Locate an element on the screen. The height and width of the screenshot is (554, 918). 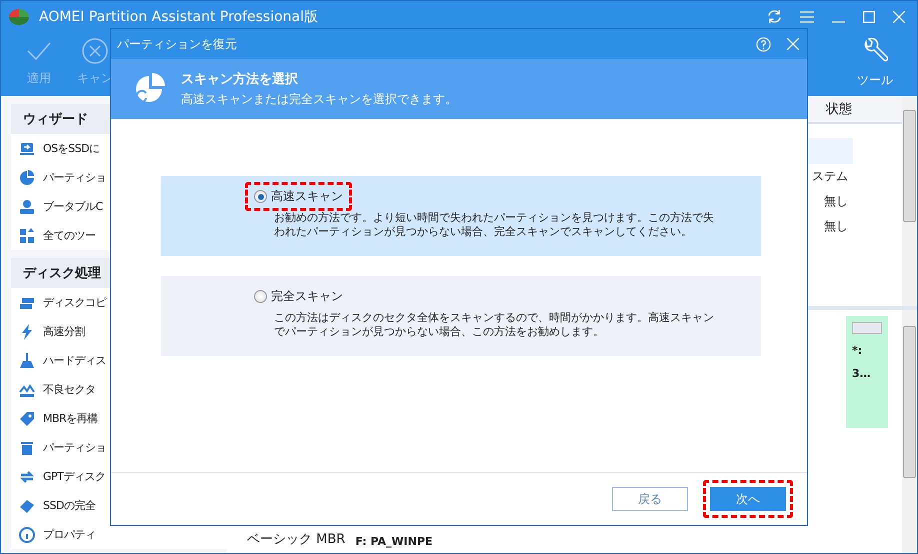
drive-icon is located at coordinates (27, 148).